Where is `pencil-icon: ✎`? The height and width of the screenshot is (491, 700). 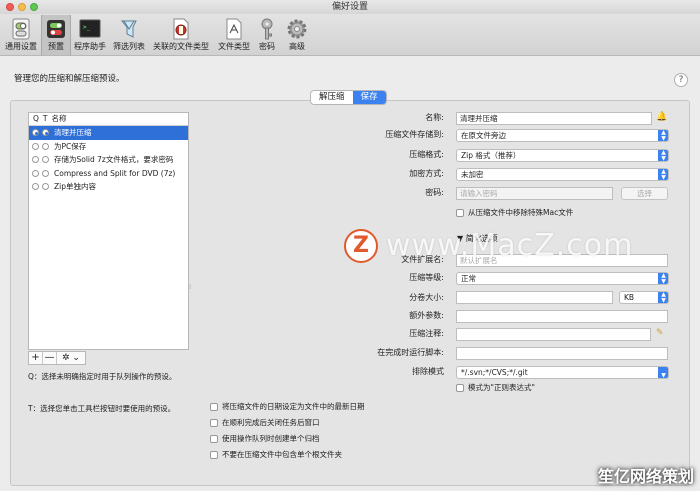 pencil-icon: ✎ is located at coordinates (660, 333).